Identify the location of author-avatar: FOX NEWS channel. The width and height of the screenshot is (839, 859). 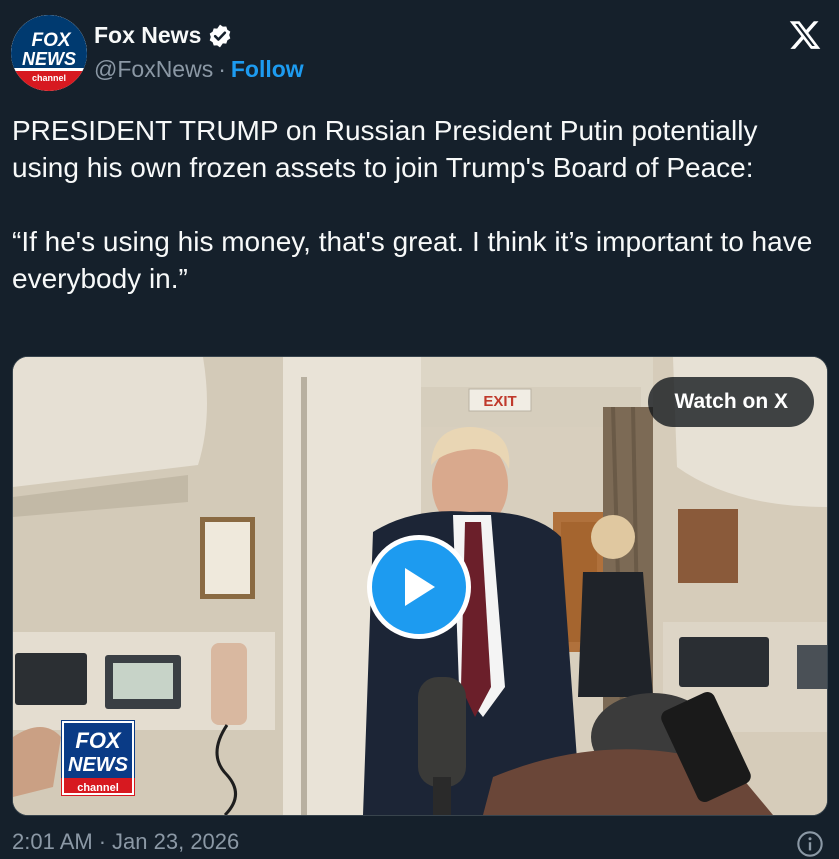
(49, 53).